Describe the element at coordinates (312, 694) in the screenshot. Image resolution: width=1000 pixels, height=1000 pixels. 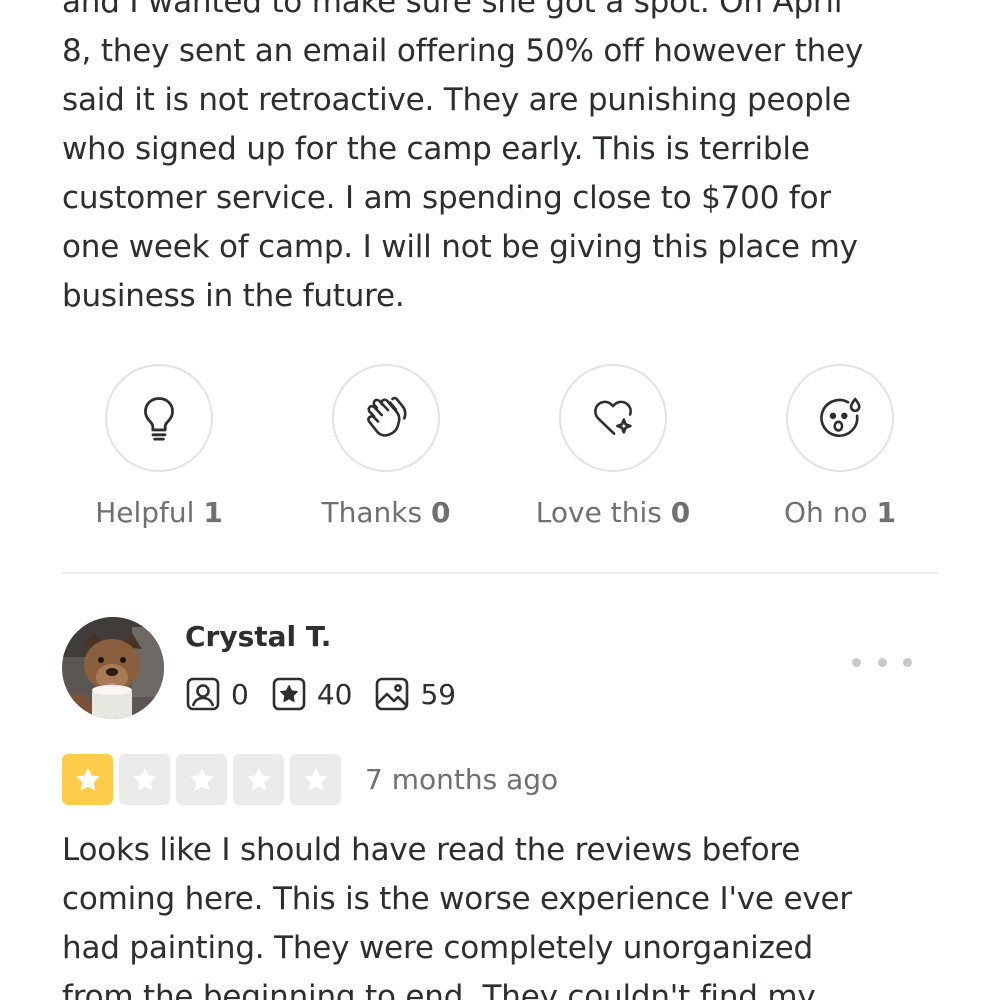
I see `reviews-stat: 40` at that location.